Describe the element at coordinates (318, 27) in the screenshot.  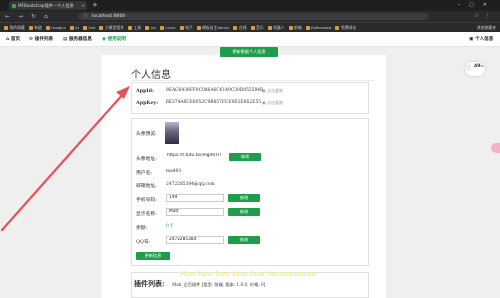
I see `bookmark-item: Editorseed` at that location.